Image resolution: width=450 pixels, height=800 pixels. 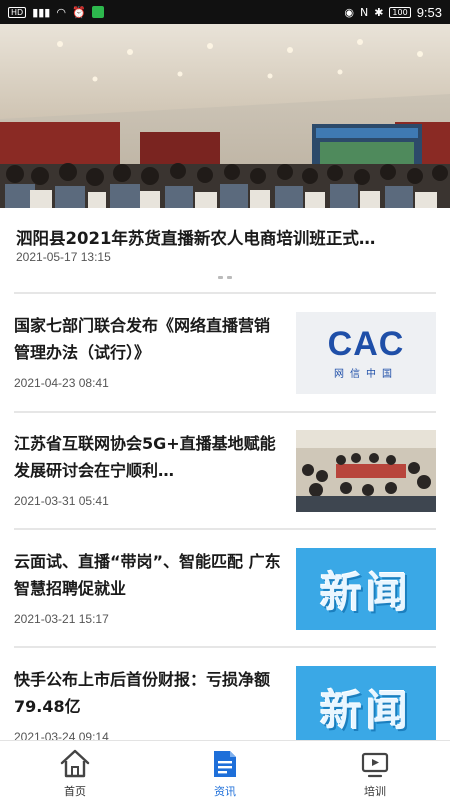 I want to click on status-right: ◉ N ✱ 100 9:53, so click(x=393, y=12).